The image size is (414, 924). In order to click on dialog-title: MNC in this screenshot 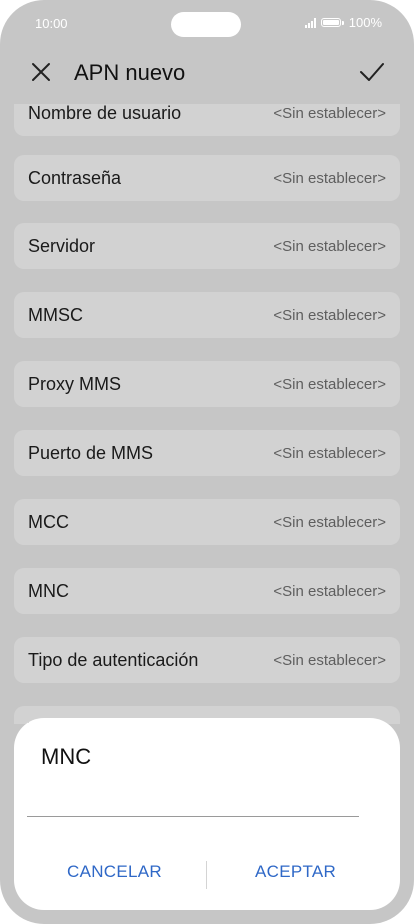, I will do `click(66, 756)`.